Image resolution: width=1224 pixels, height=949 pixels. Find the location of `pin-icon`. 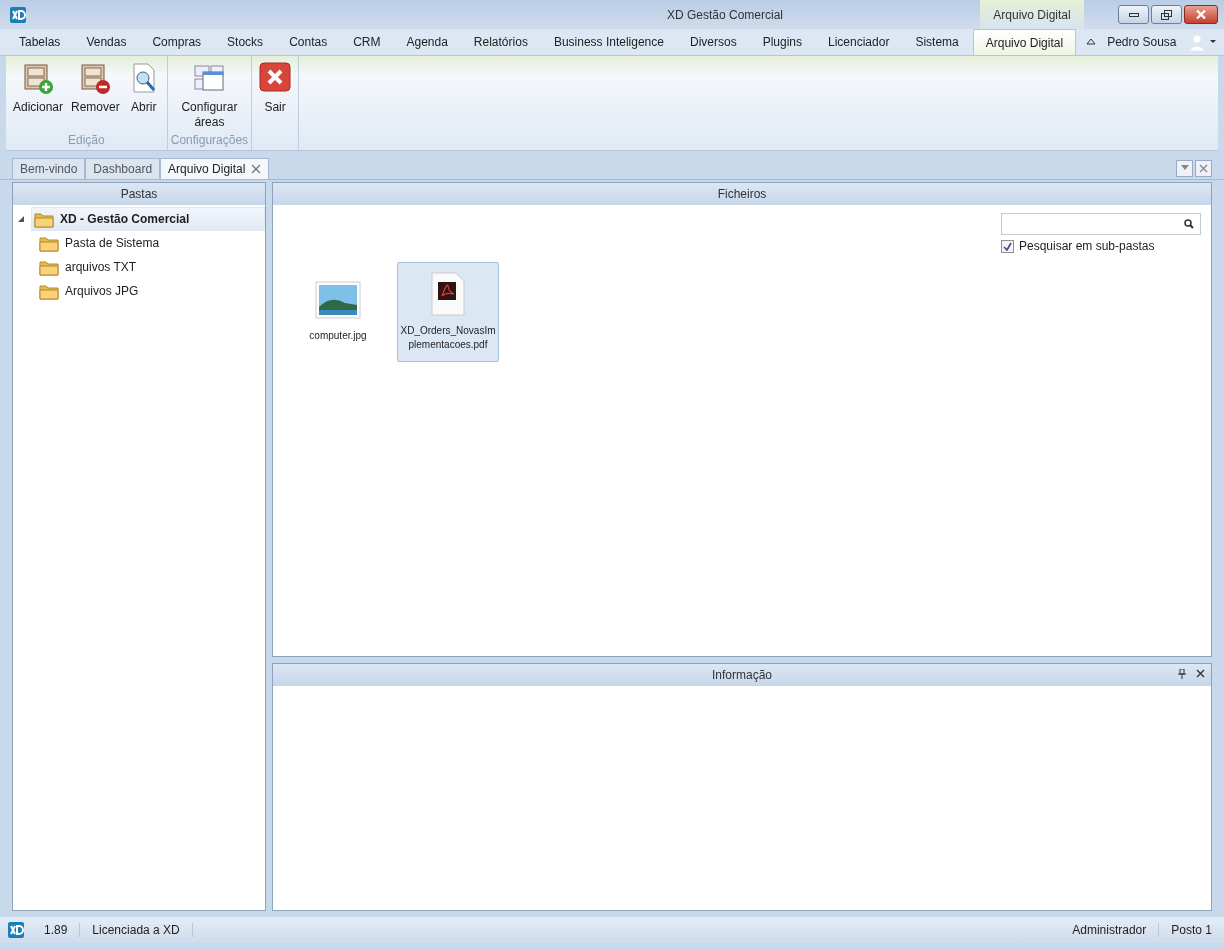

pin-icon is located at coordinates (1182, 674).